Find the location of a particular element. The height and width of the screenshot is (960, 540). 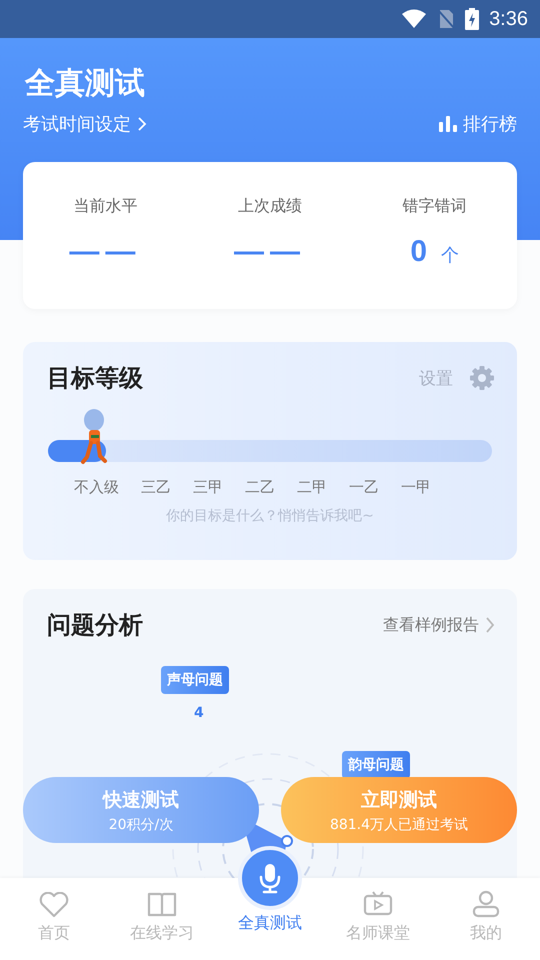

category-tag: 韵母问题 is located at coordinates (376, 765).